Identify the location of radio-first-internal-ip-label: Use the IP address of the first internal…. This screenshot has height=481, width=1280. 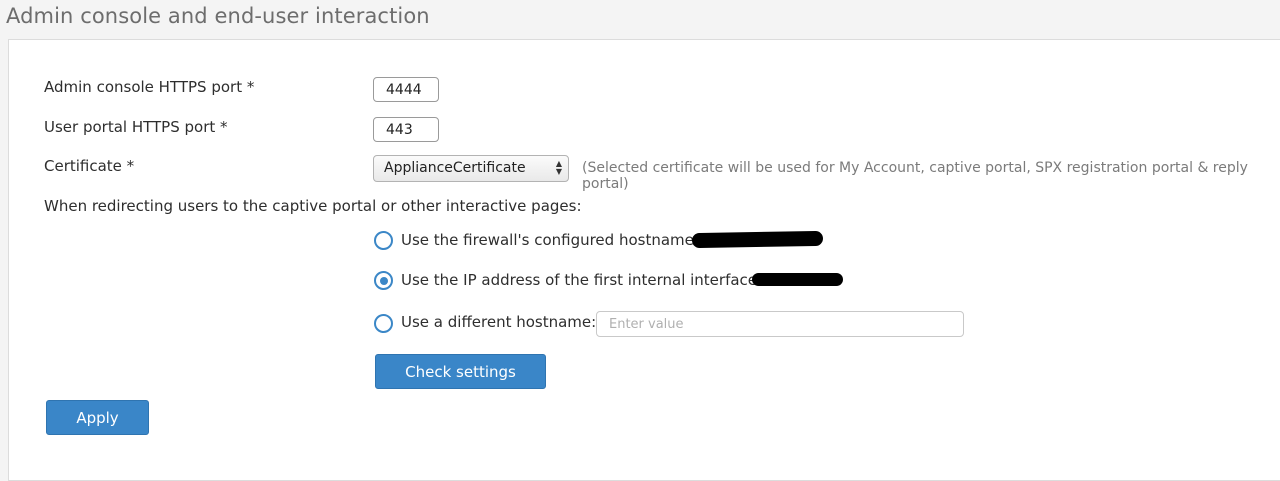
(581, 280).